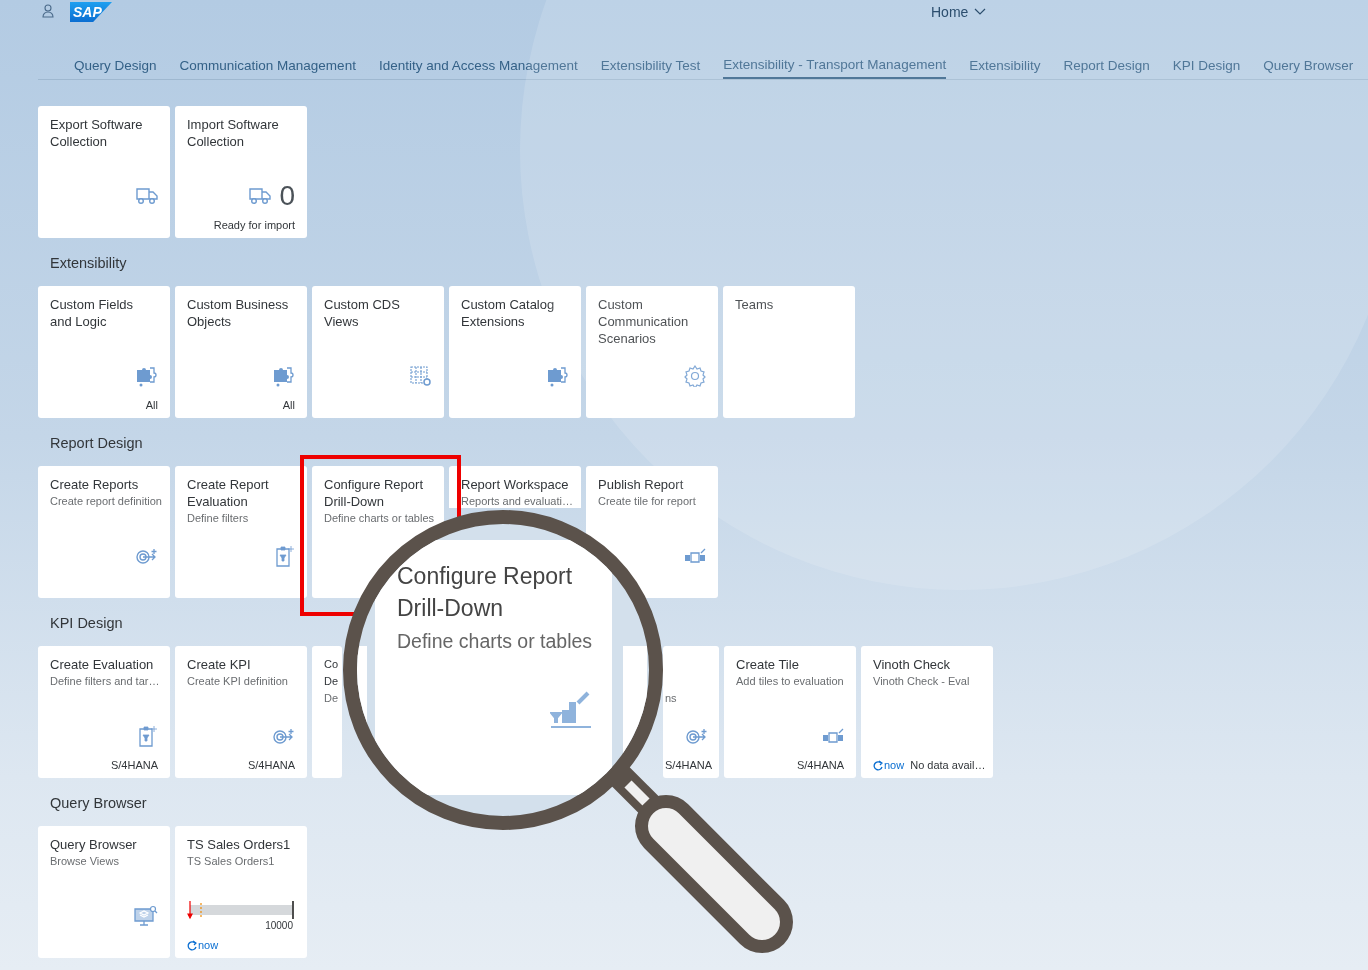 The image size is (1368, 970). Describe the element at coordinates (644, 321) in the screenshot. I see `tile-title: Custom Communication Scenarios` at that location.